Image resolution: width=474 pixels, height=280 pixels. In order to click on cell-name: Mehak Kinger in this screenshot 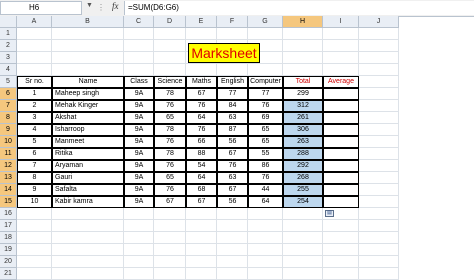, I will do `click(88, 106)`.